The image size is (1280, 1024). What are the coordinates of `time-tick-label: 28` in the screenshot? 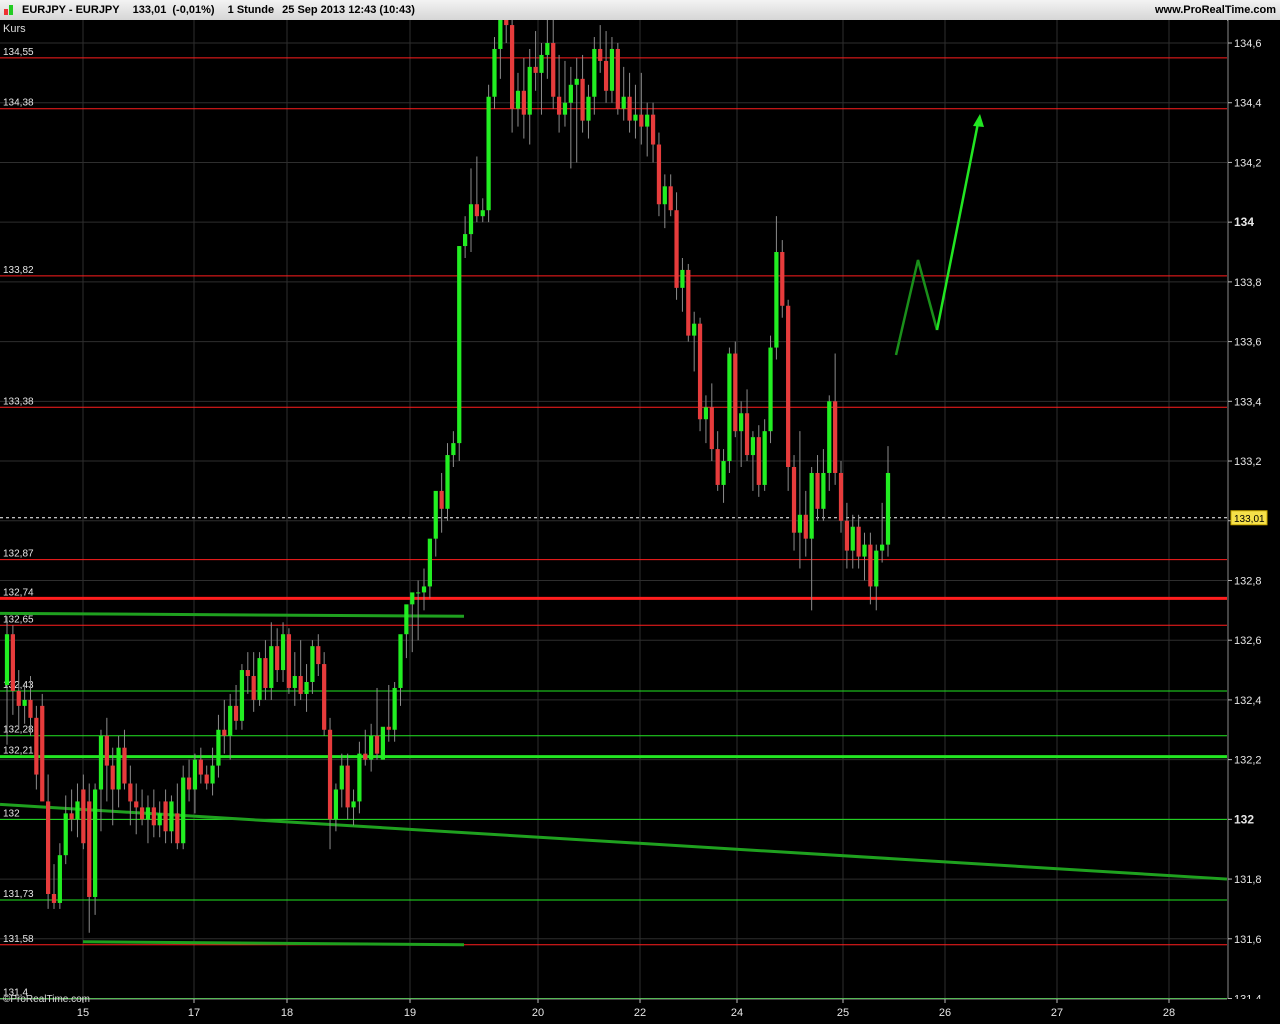 It's located at (1169, 1013).